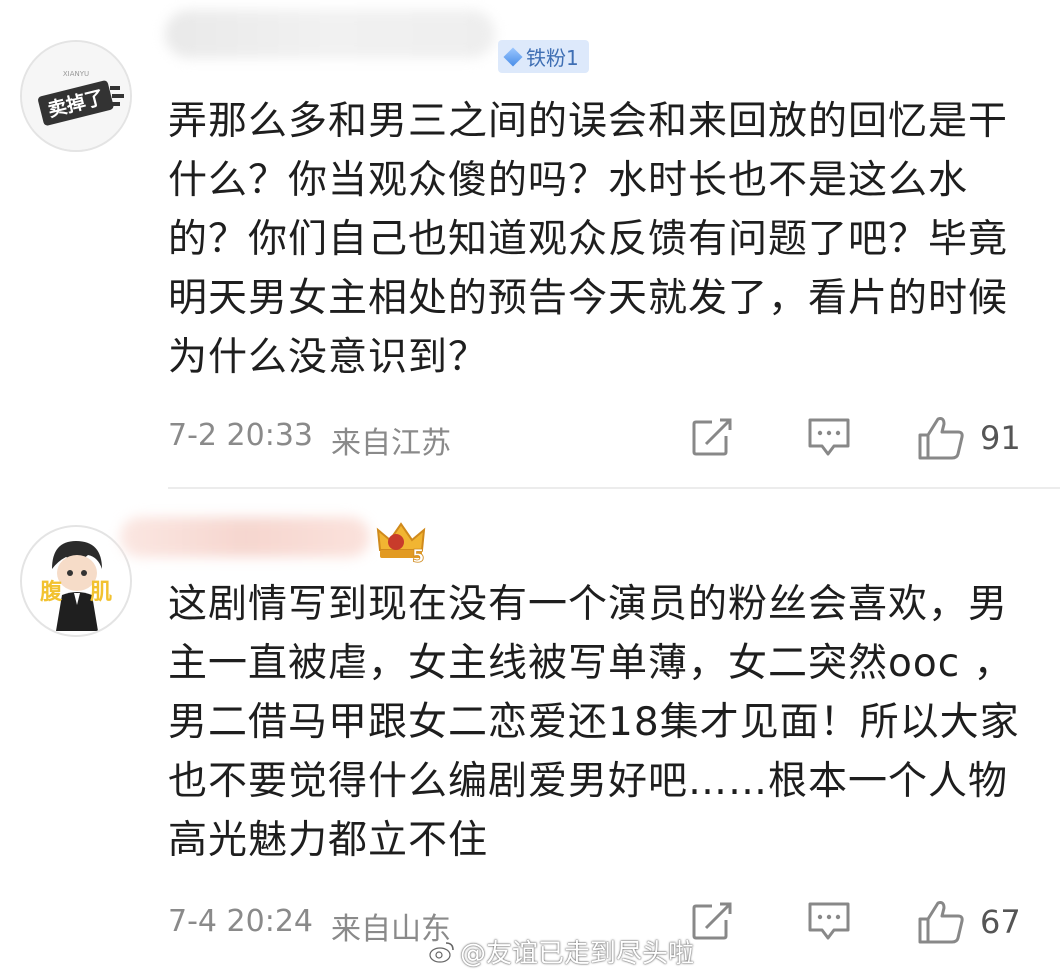 Image resolution: width=1060 pixels, height=976 pixels. Describe the element at coordinates (401, 543) in the screenshot. I see `vip-crown-icon: 5` at that location.